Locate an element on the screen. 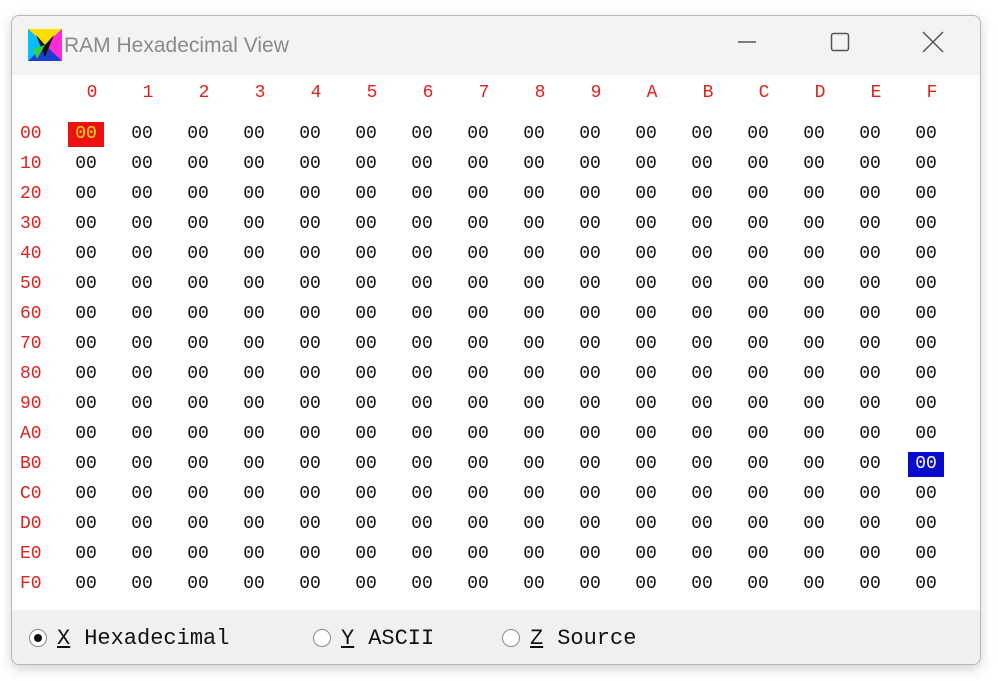 The height and width of the screenshot is (681, 998). radio-button-icon is located at coordinates (38, 638).